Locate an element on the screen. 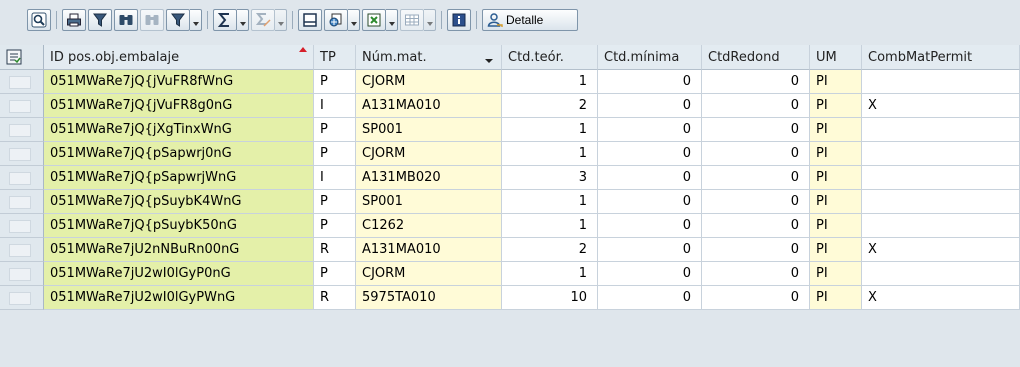 This screenshot has width=1020, height=367. cell-teor: 10 is located at coordinates (550, 298).